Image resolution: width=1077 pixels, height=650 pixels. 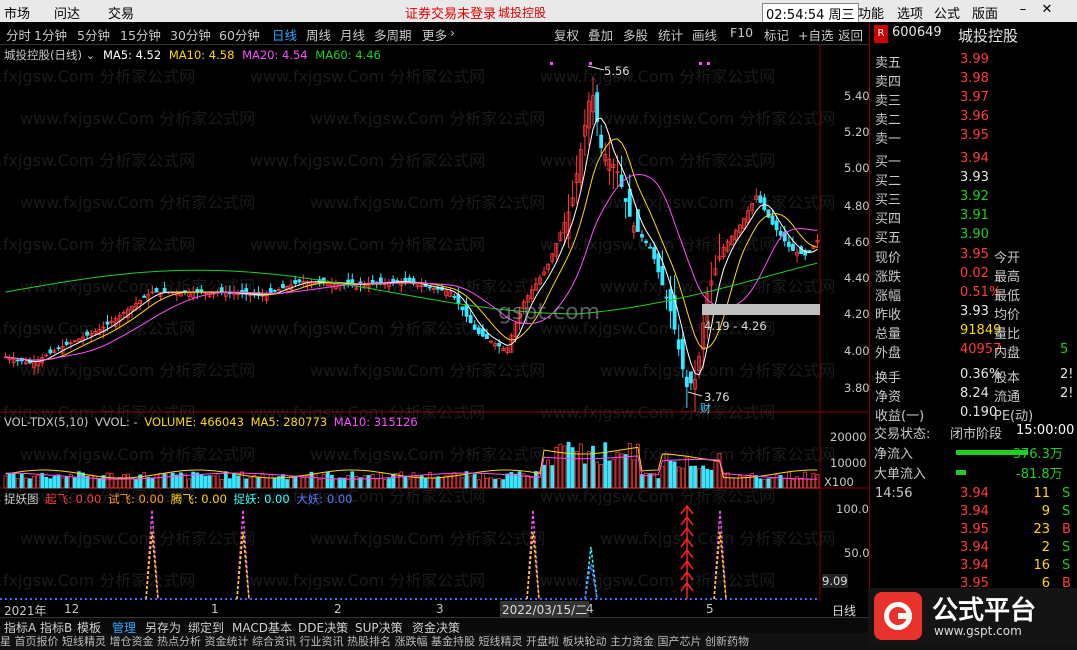 What do you see at coordinates (910, 12) in the screenshot?
I see `menu-options: 选项` at bounding box center [910, 12].